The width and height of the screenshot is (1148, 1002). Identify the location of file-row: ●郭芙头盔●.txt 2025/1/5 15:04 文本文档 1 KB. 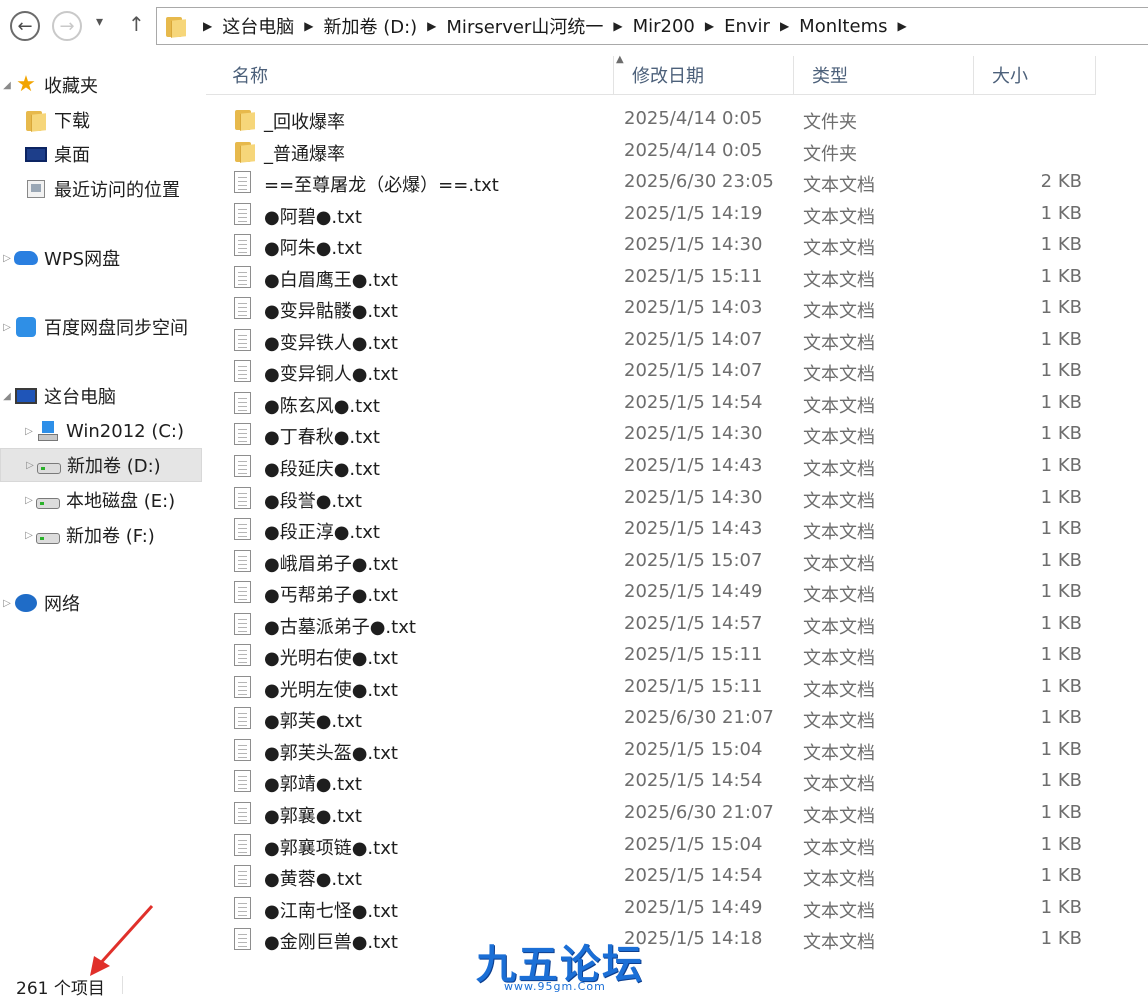
(651, 751).